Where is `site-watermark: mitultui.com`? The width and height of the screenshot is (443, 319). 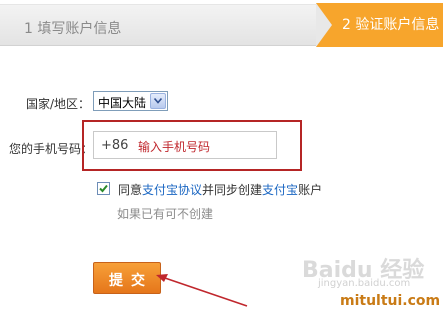
site-watermark: mitultui.com is located at coordinates (390, 301).